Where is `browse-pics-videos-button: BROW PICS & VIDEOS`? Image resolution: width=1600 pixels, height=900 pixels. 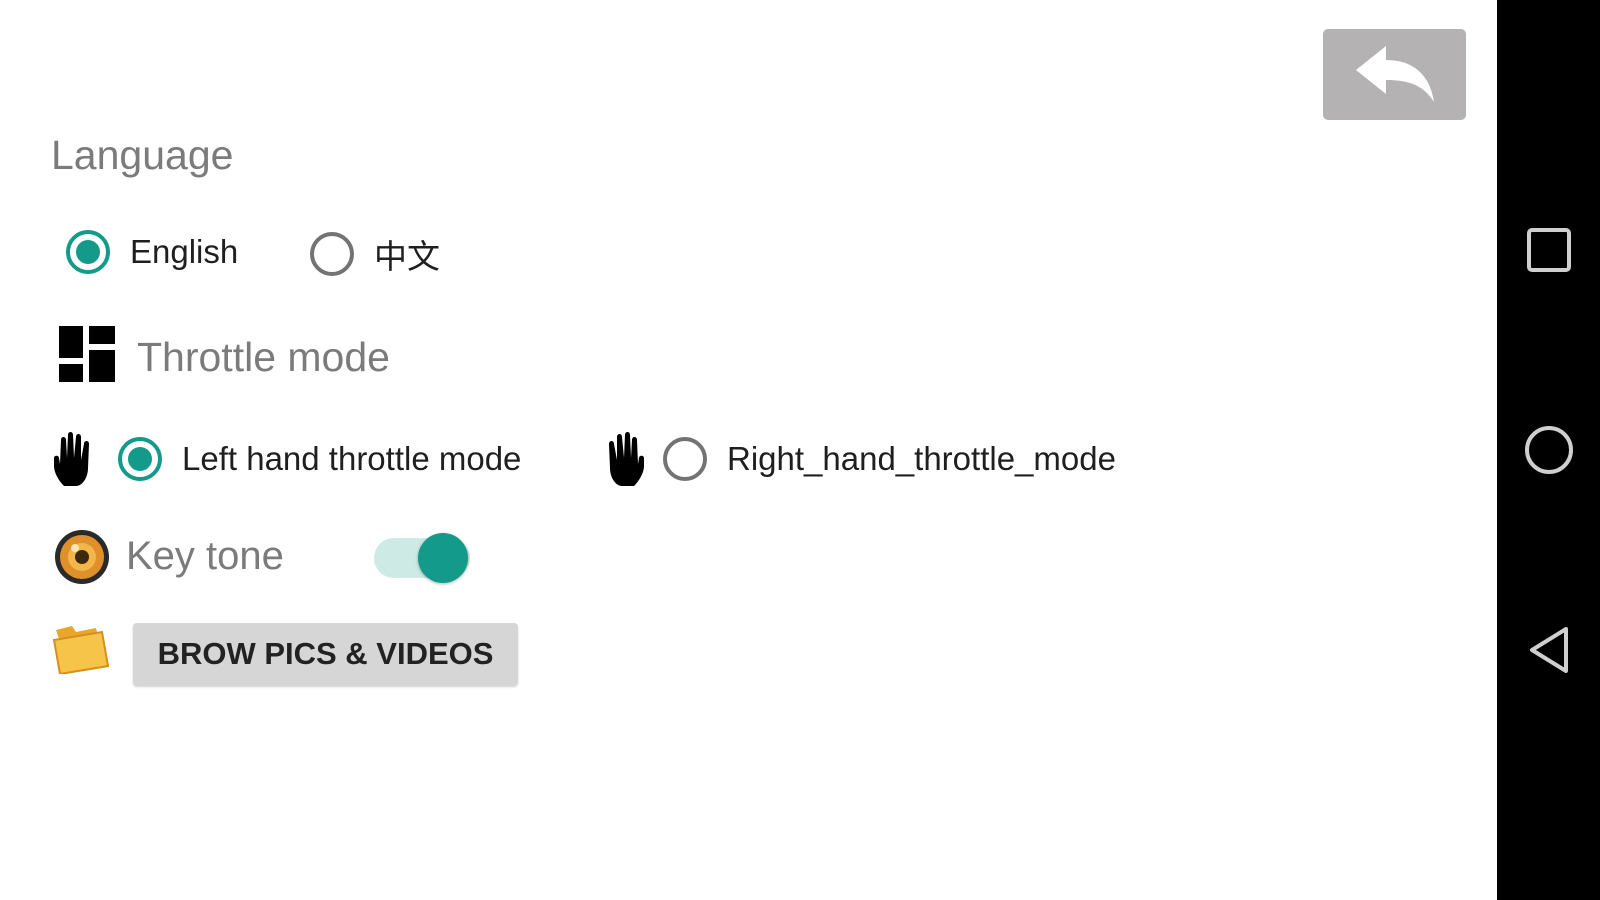 browse-pics-videos-button: BROW PICS & VIDEOS is located at coordinates (325, 654).